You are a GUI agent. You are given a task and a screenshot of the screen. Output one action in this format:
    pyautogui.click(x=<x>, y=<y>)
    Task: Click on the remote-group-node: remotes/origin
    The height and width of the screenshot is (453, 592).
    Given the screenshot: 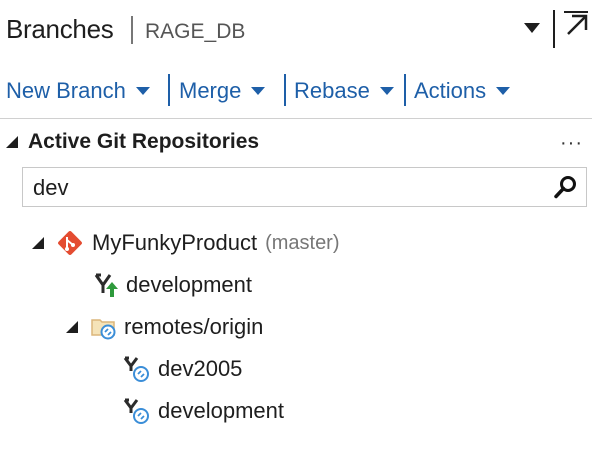 What is the action you would take?
    pyautogui.click(x=164, y=327)
    